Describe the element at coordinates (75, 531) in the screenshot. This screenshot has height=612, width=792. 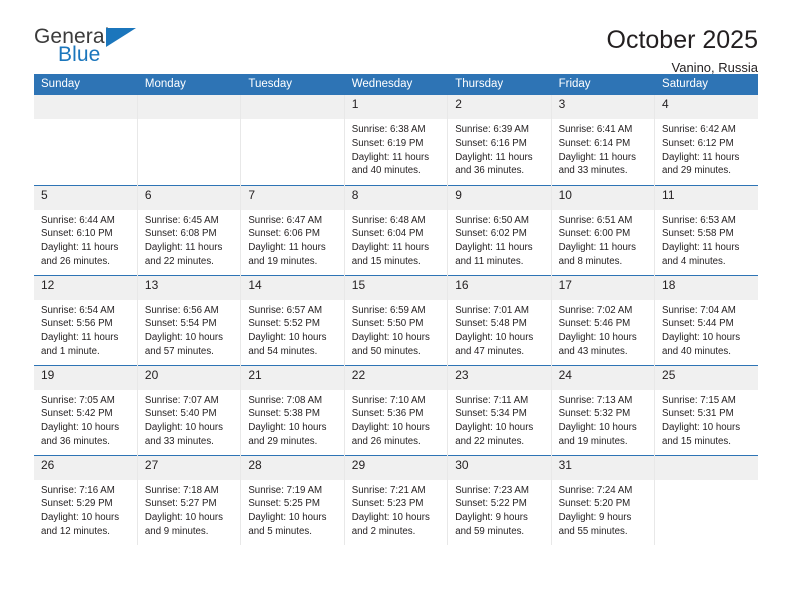
I see `daylight-line-cont: and 12 minutes.` at that location.